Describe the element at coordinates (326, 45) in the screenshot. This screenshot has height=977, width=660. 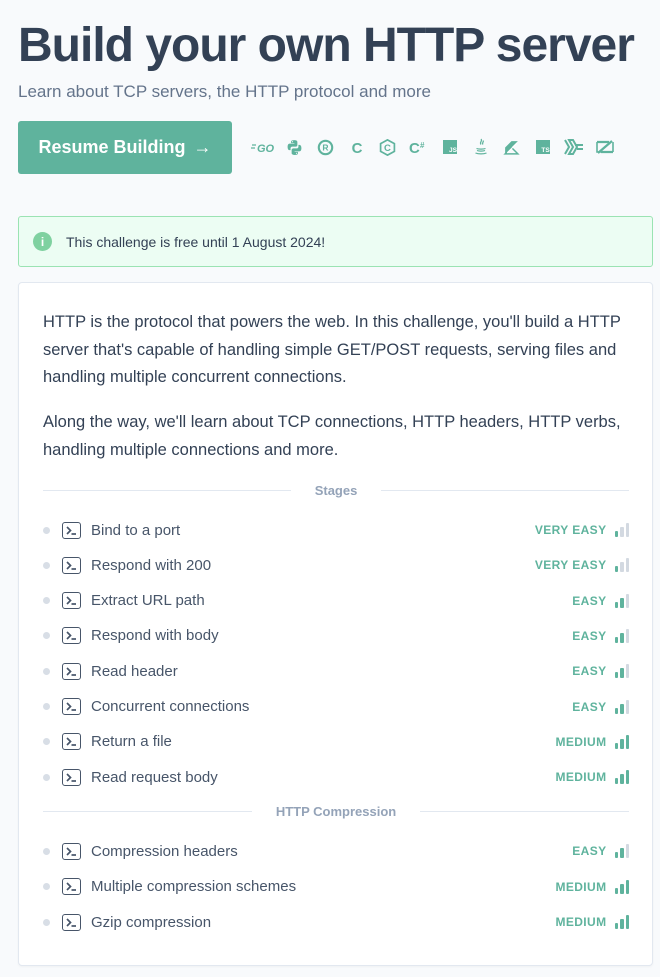
I see `page-title: Build your own HTTP server` at that location.